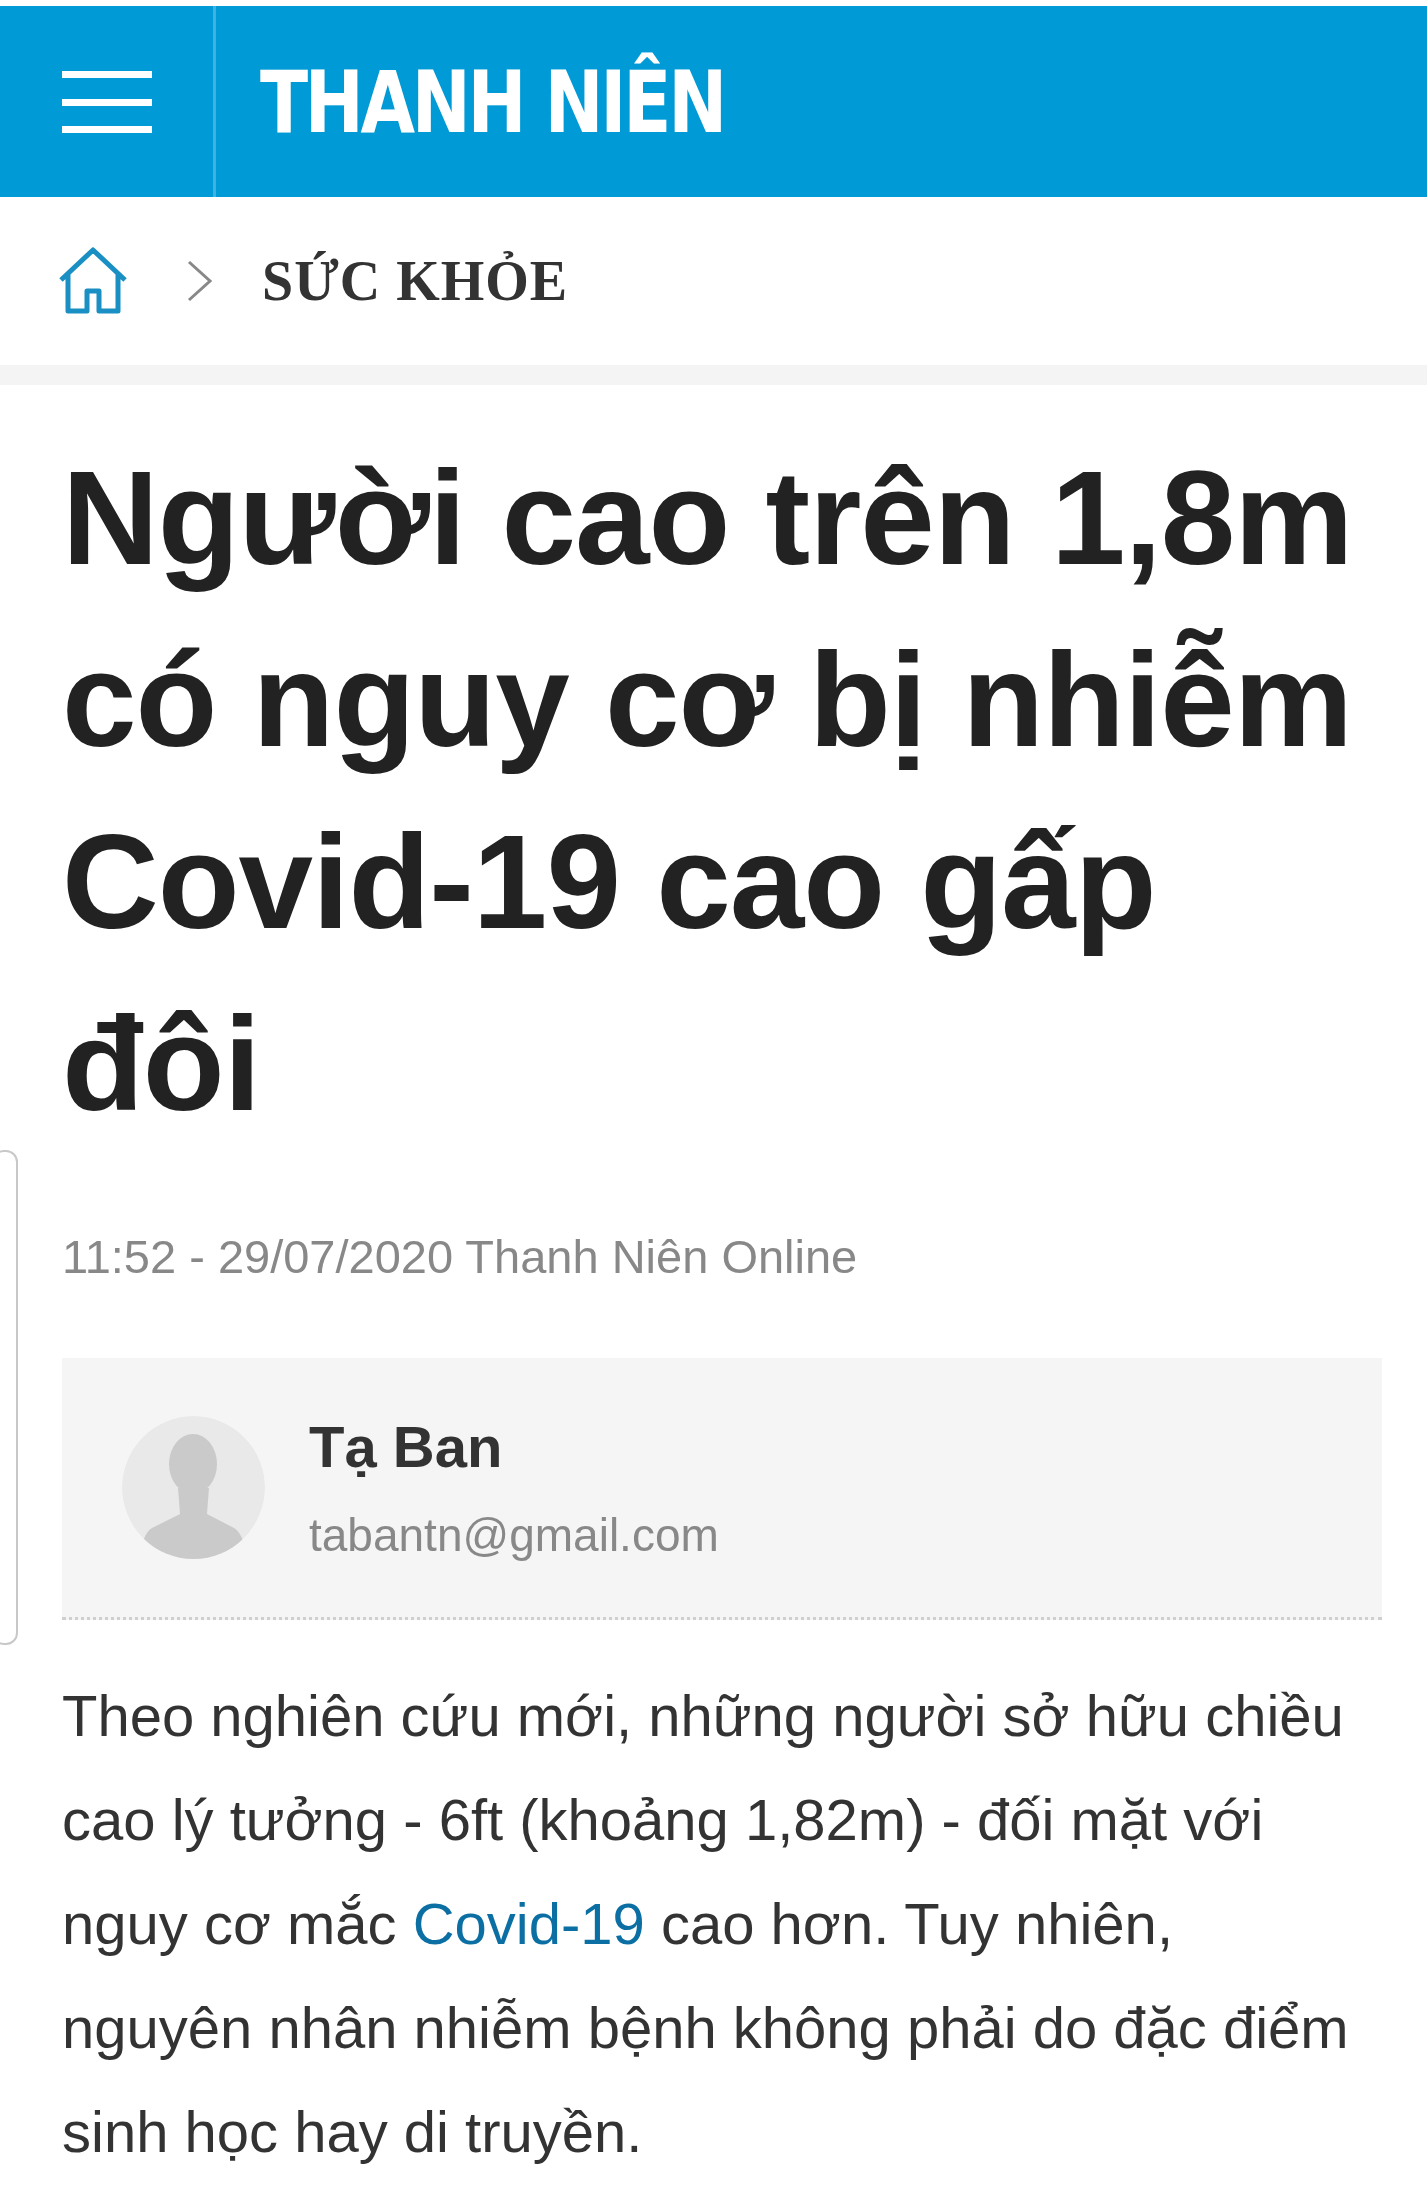  What do you see at coordinates (492, 101) in the screenshot?
I see `site-logo: THANH NIÊN` at bounding box center [492, 101].